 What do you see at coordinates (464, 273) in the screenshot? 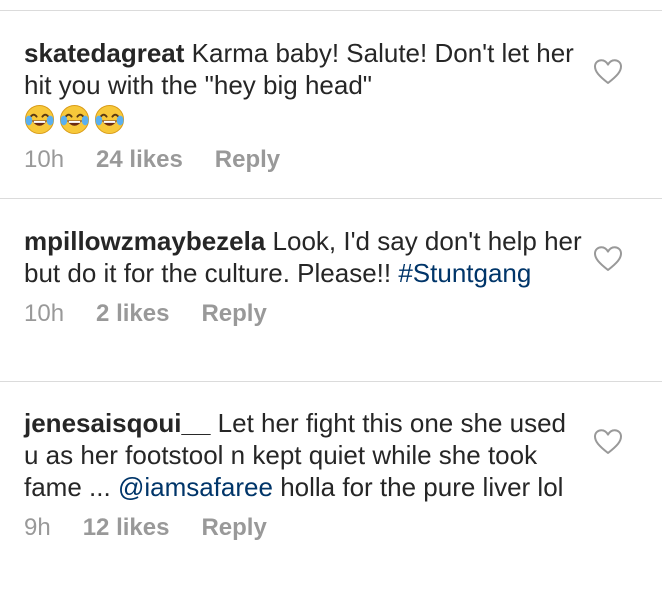
I see `hashtag-link: #Stuntgang` at bounding box center [464, 273].